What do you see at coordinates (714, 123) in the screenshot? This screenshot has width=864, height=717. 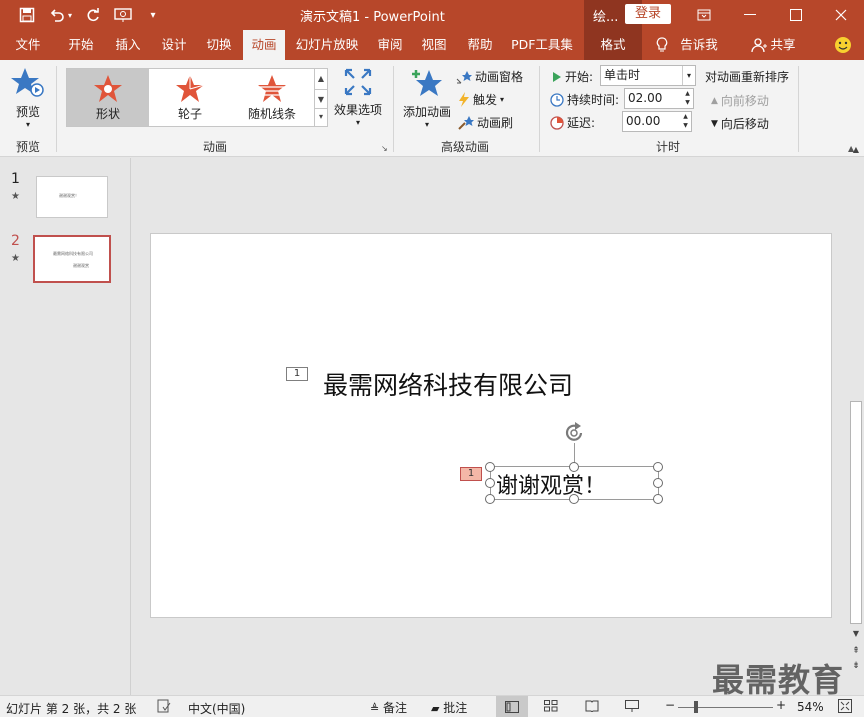 I see `move-later-arrow-icon: ▼` at bounding box center [714, 123].